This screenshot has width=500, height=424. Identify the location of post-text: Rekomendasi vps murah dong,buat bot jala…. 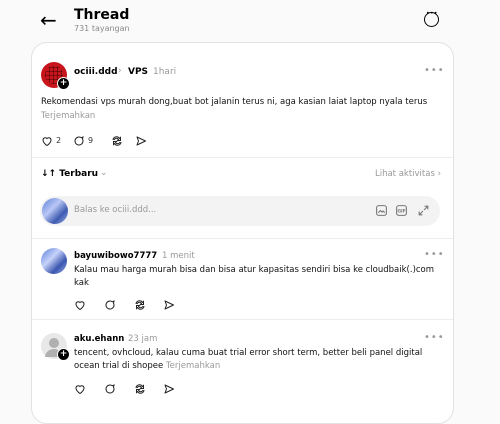
(241, 109).